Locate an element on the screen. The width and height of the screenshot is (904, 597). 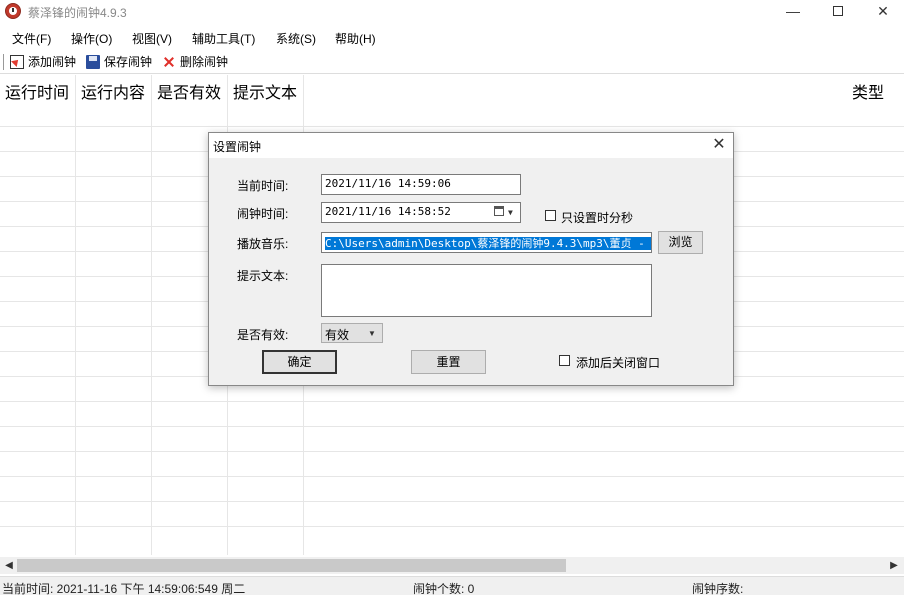
horizontal-scrollbar: ◀ ▶ is located at coordinates (452, 565).